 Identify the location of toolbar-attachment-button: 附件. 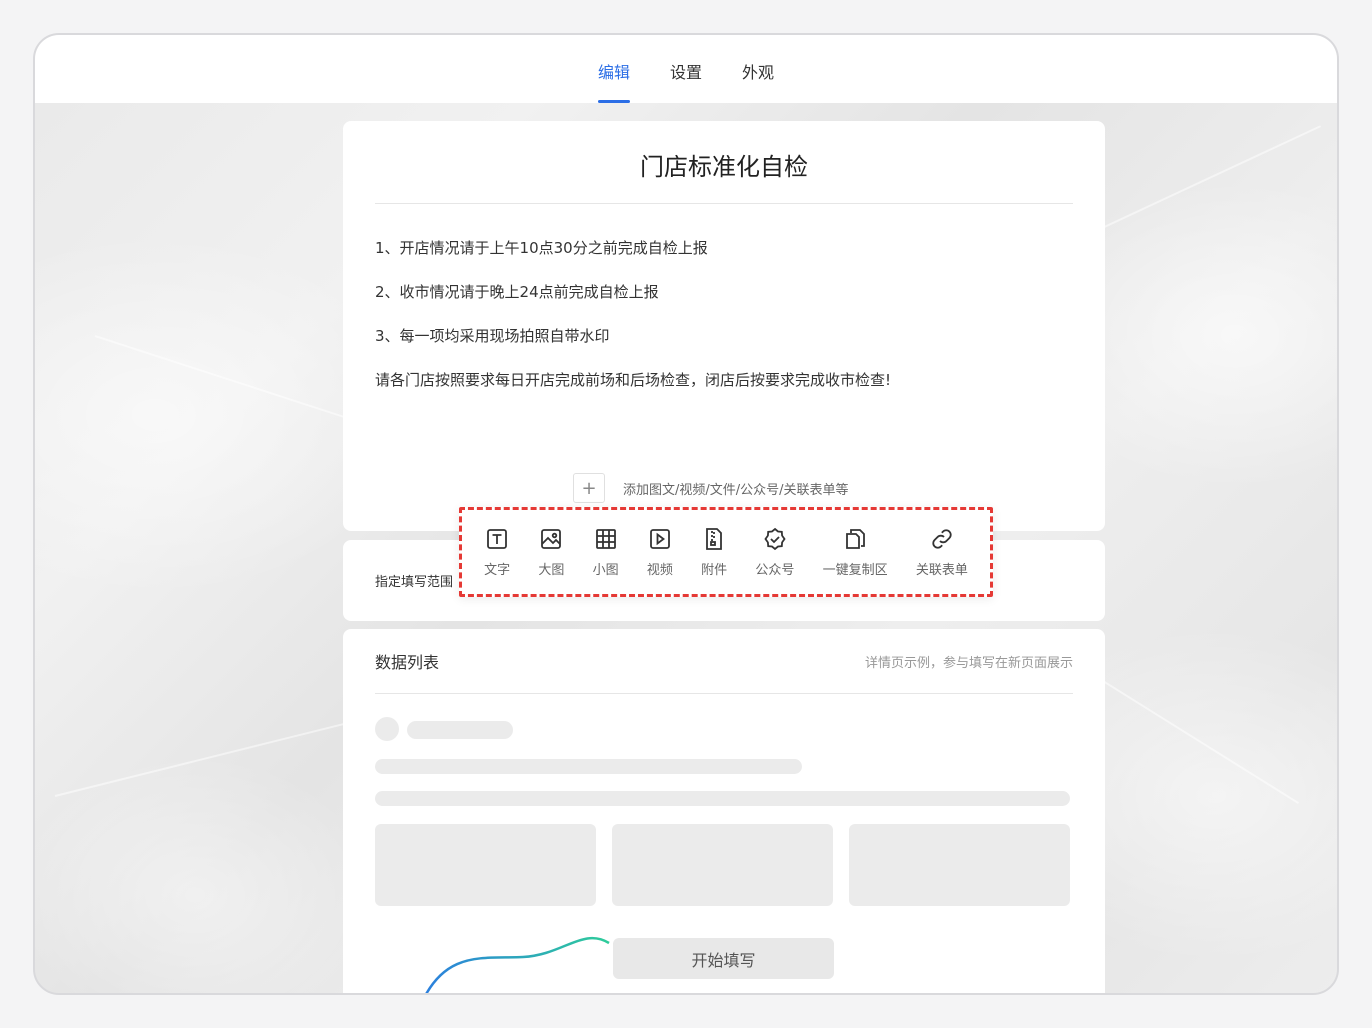
(714, 552).